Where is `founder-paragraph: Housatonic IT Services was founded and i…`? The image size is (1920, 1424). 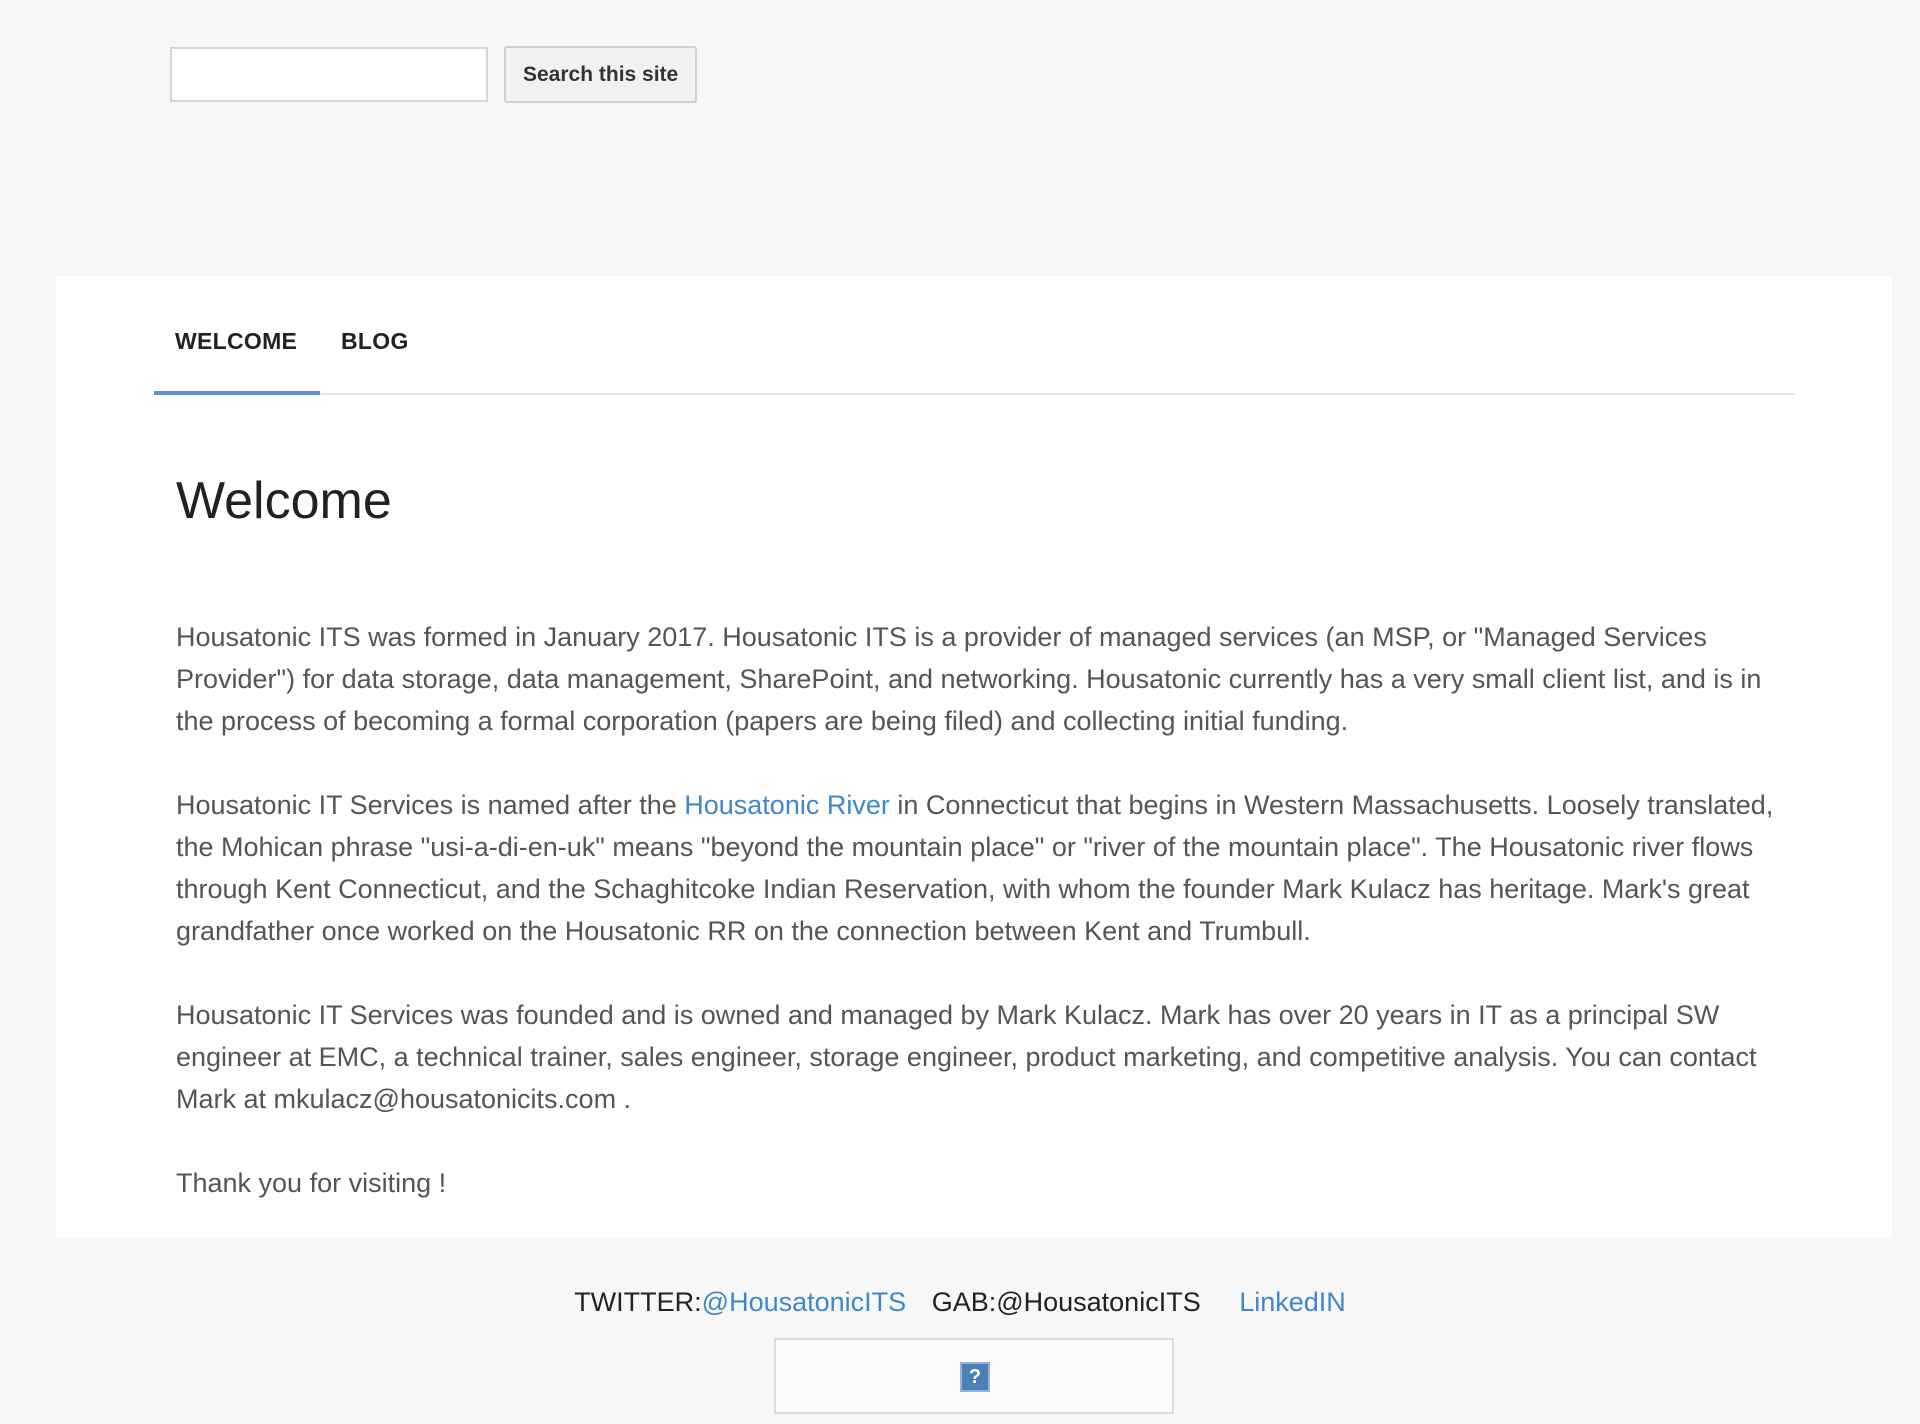
founder-paragraph: Housatonic IT Services was founded and i… is located at coordinates (966, 1057).